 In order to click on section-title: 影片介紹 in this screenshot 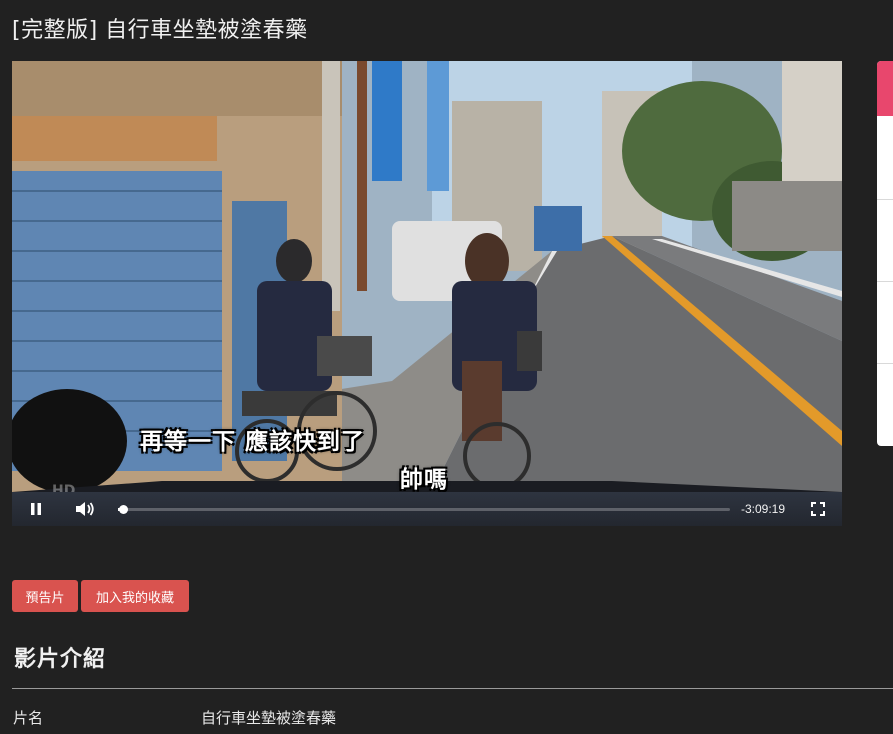, I will do `click(60, 659)`.